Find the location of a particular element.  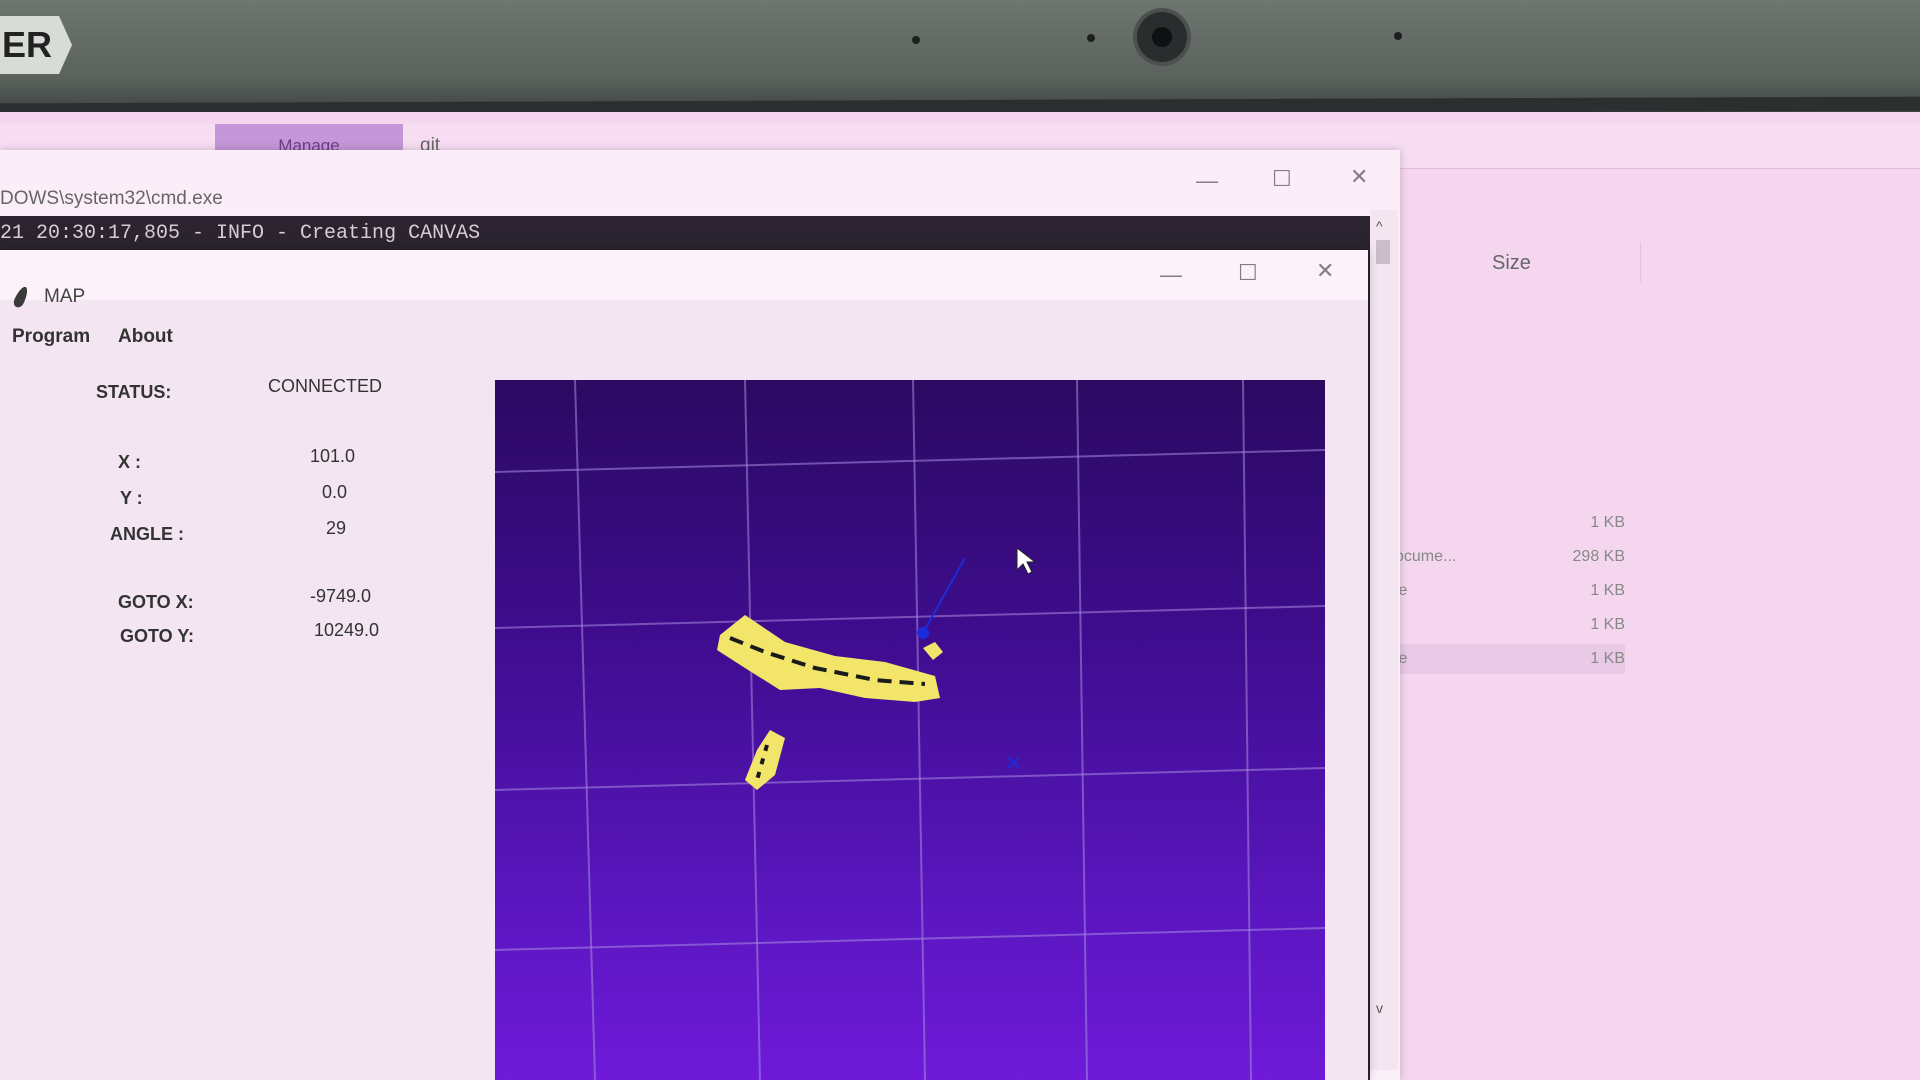

y-label: Y : is located at coordinates (131, 498).